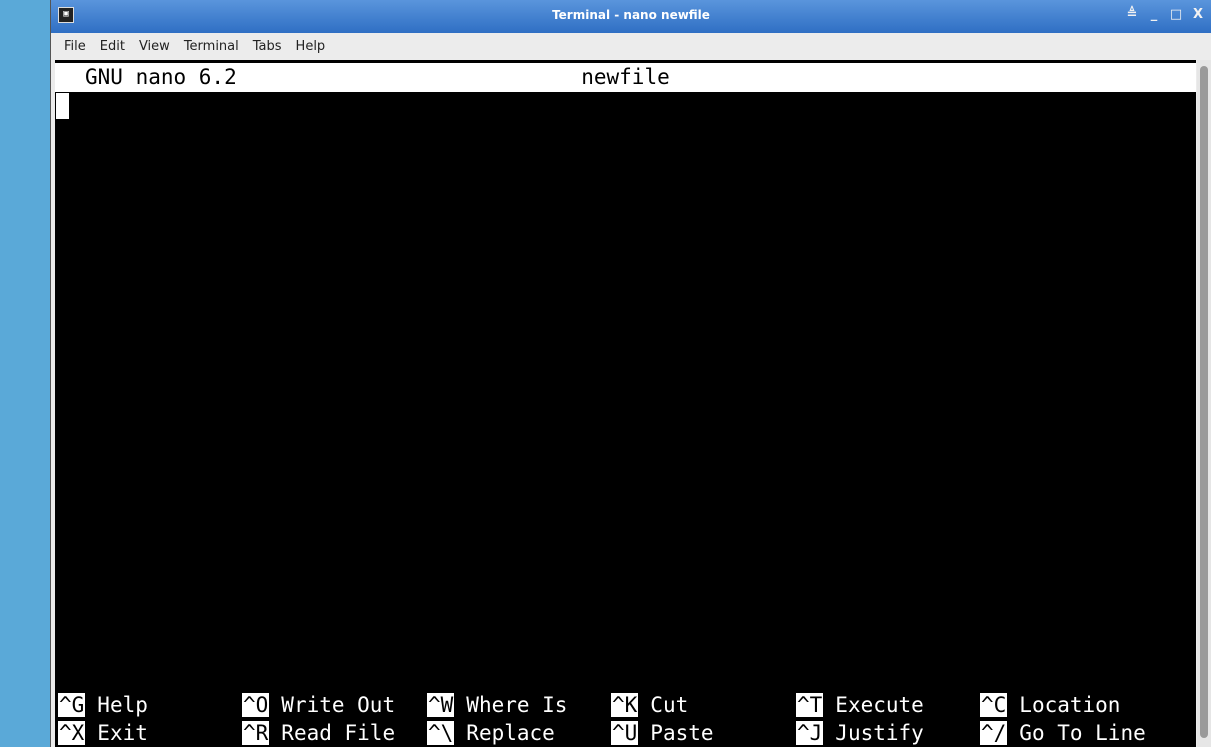 The height and width of the screenshot is (747, 1211). I want to click on shortcut-cut: ^K Cut, so click(649, 705).